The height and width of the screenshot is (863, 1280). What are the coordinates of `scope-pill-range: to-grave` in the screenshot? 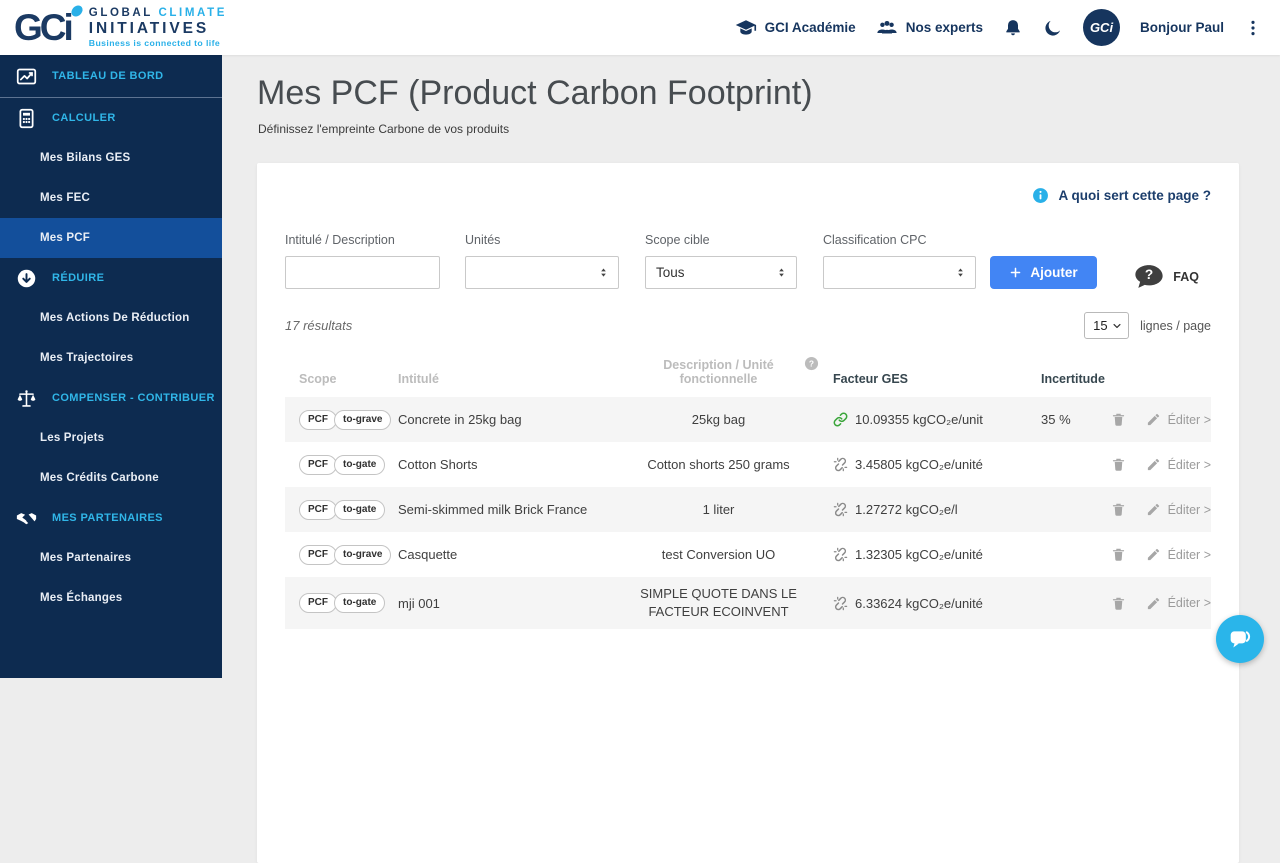 It's located at (362, 420).